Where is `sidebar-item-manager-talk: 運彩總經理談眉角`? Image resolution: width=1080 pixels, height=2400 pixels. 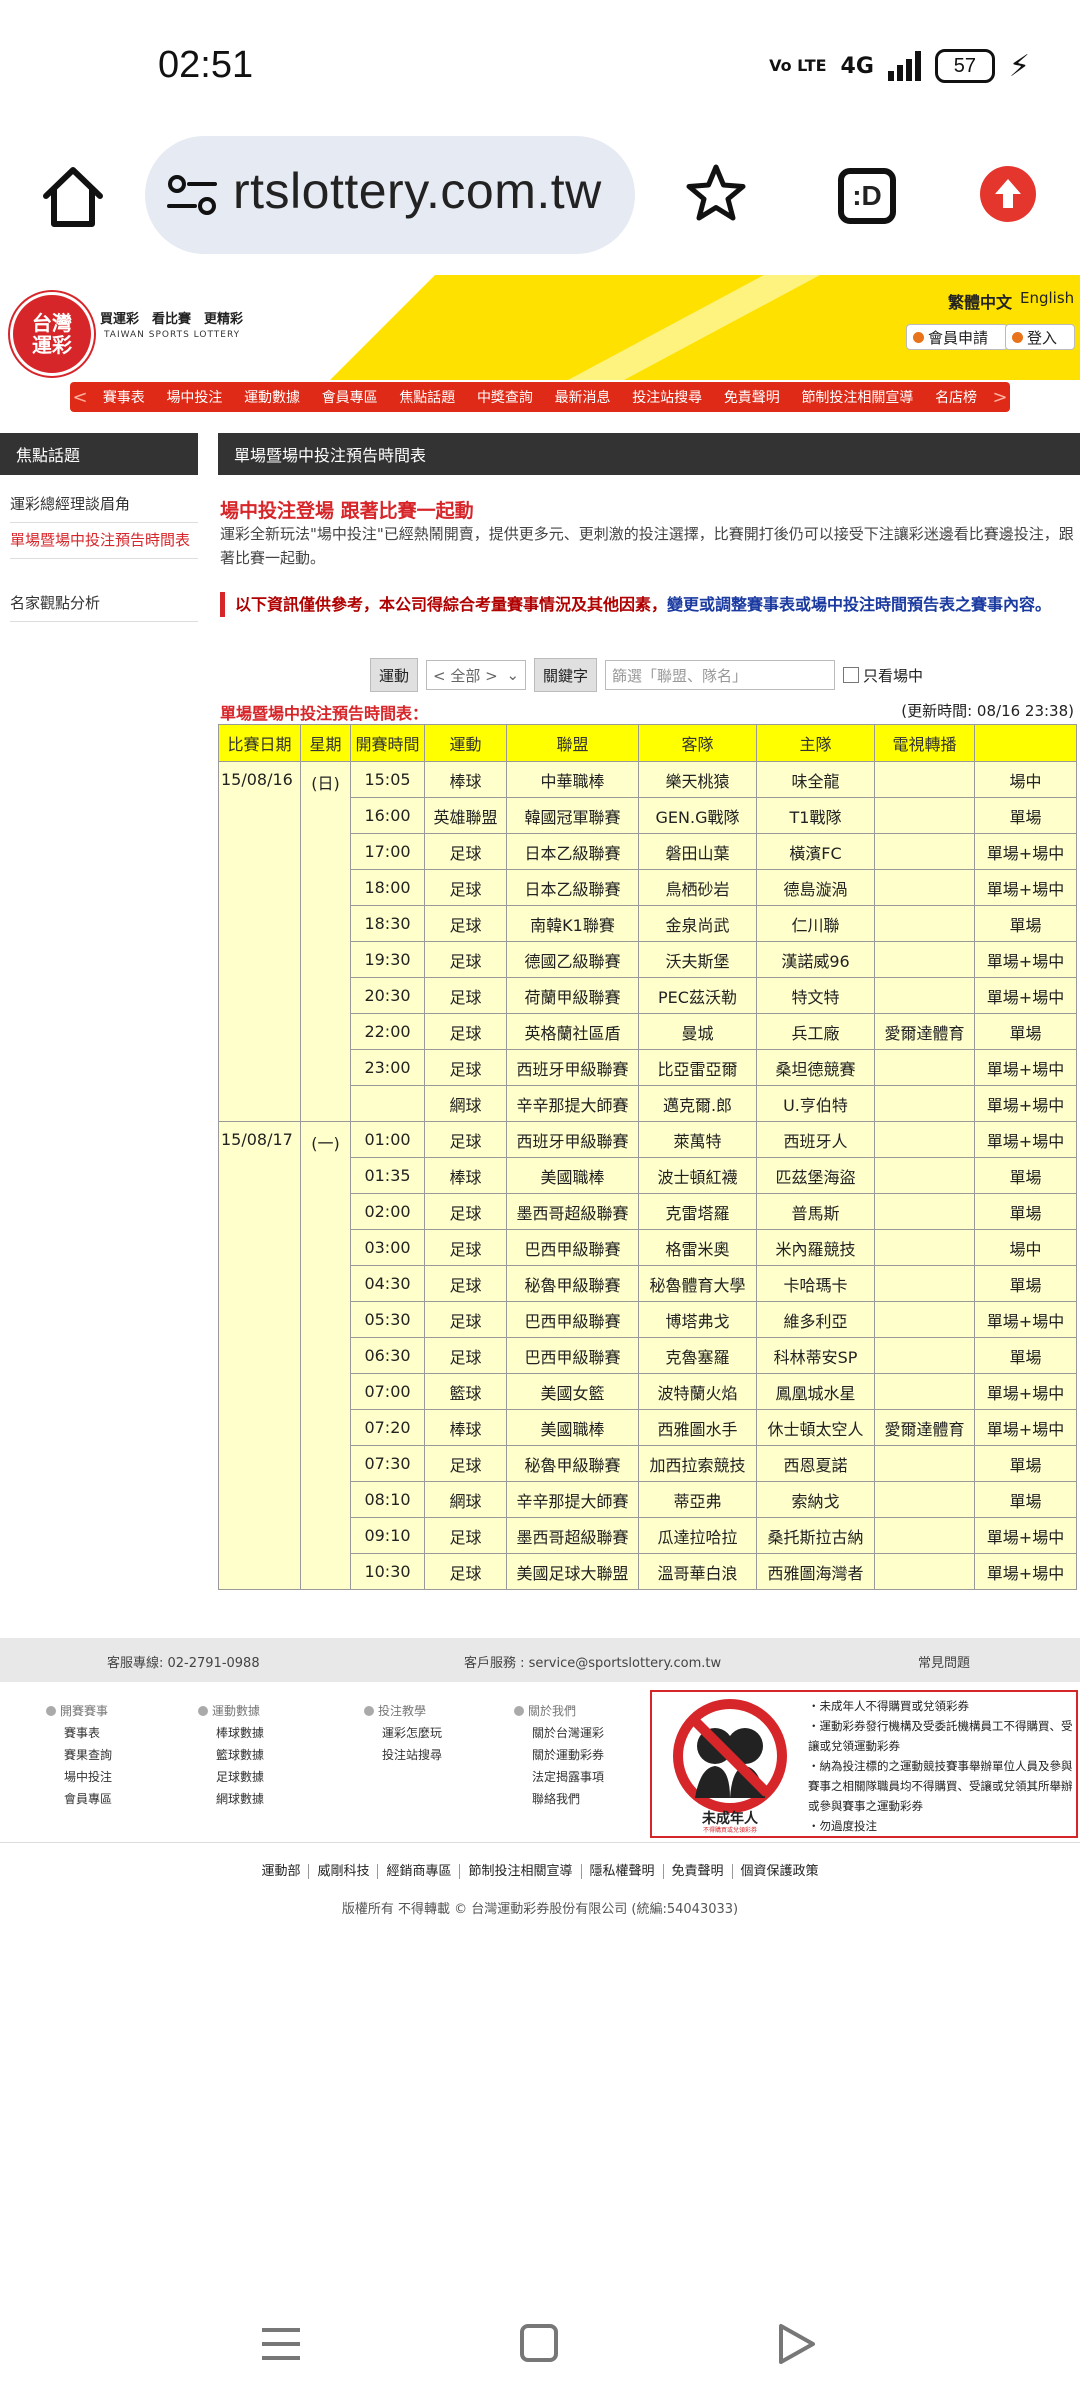 sidebar-item-manager-talk: 運彩總經理談眉角 is located at coordinates (104, 504).